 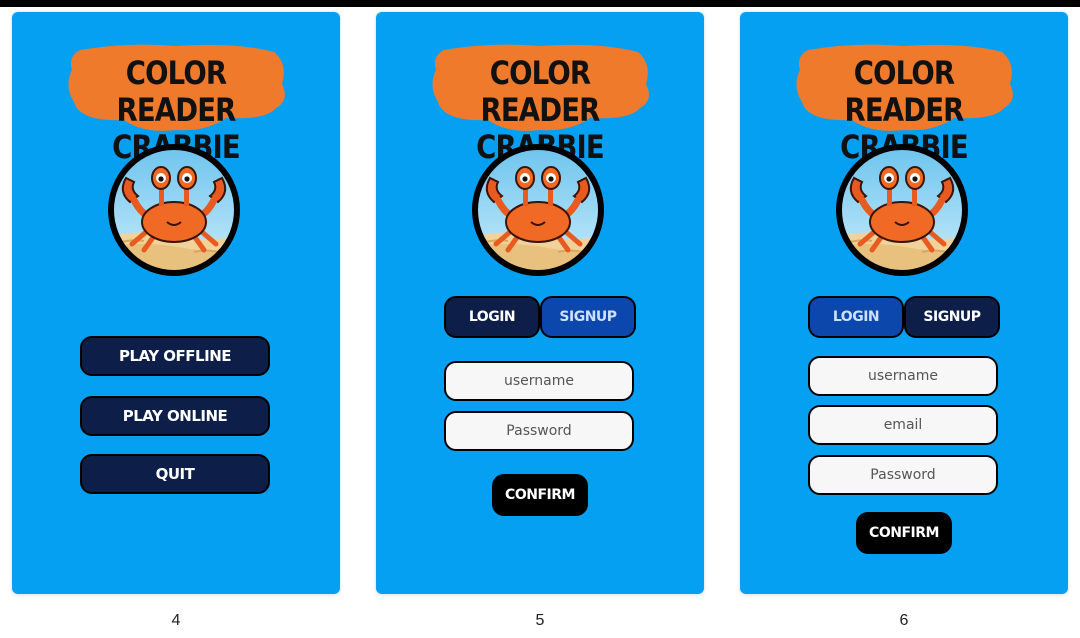 I want to click on top-bar, so click(x=540, y=3).